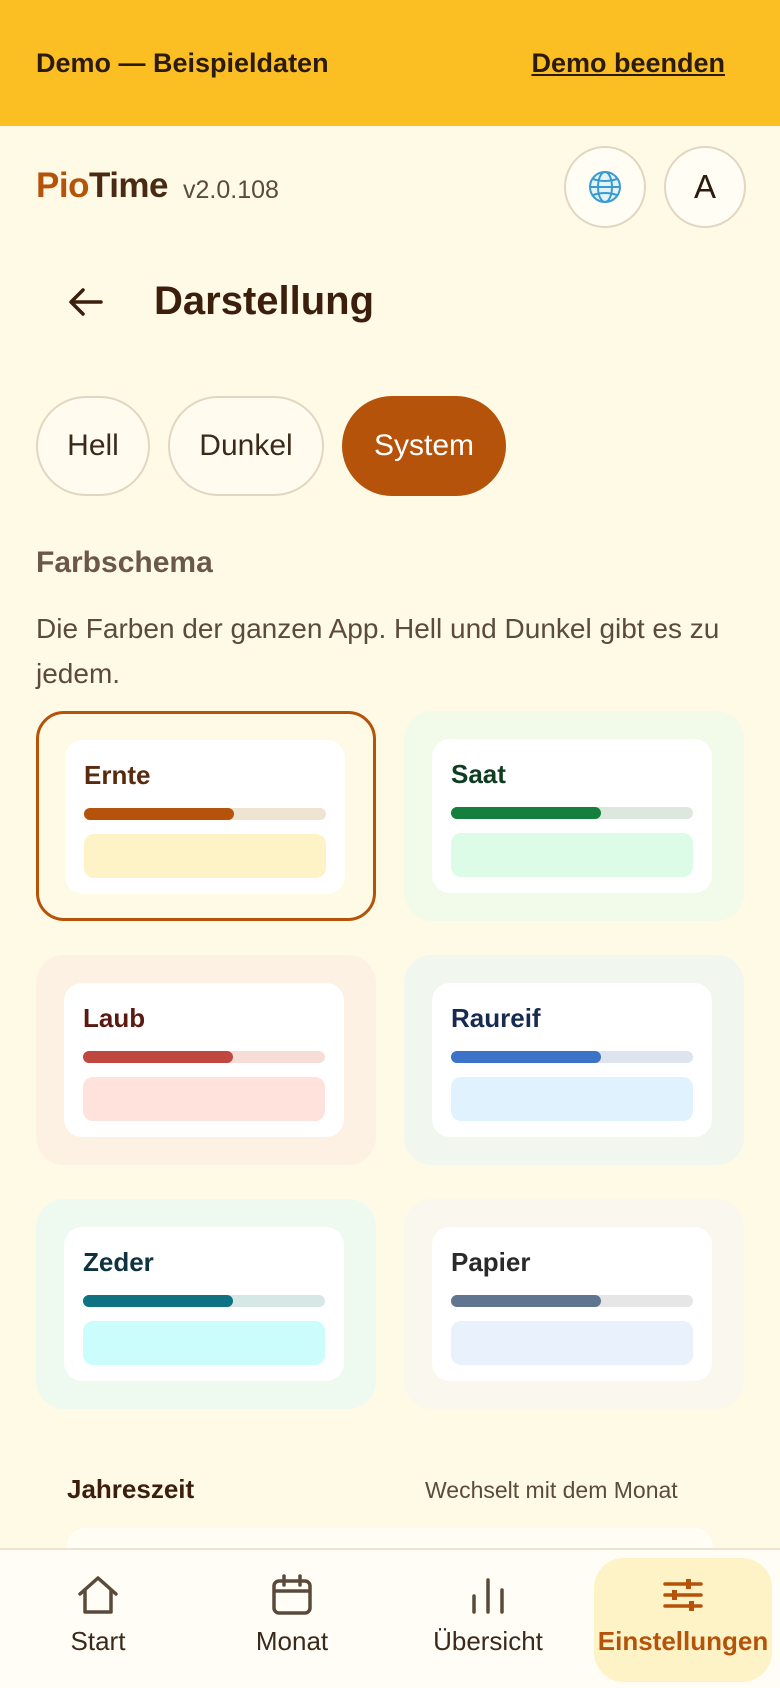 The width and height of the screenshot is (780, 1688). I want to click on nav-monat: Monat, so click(292, 1620).